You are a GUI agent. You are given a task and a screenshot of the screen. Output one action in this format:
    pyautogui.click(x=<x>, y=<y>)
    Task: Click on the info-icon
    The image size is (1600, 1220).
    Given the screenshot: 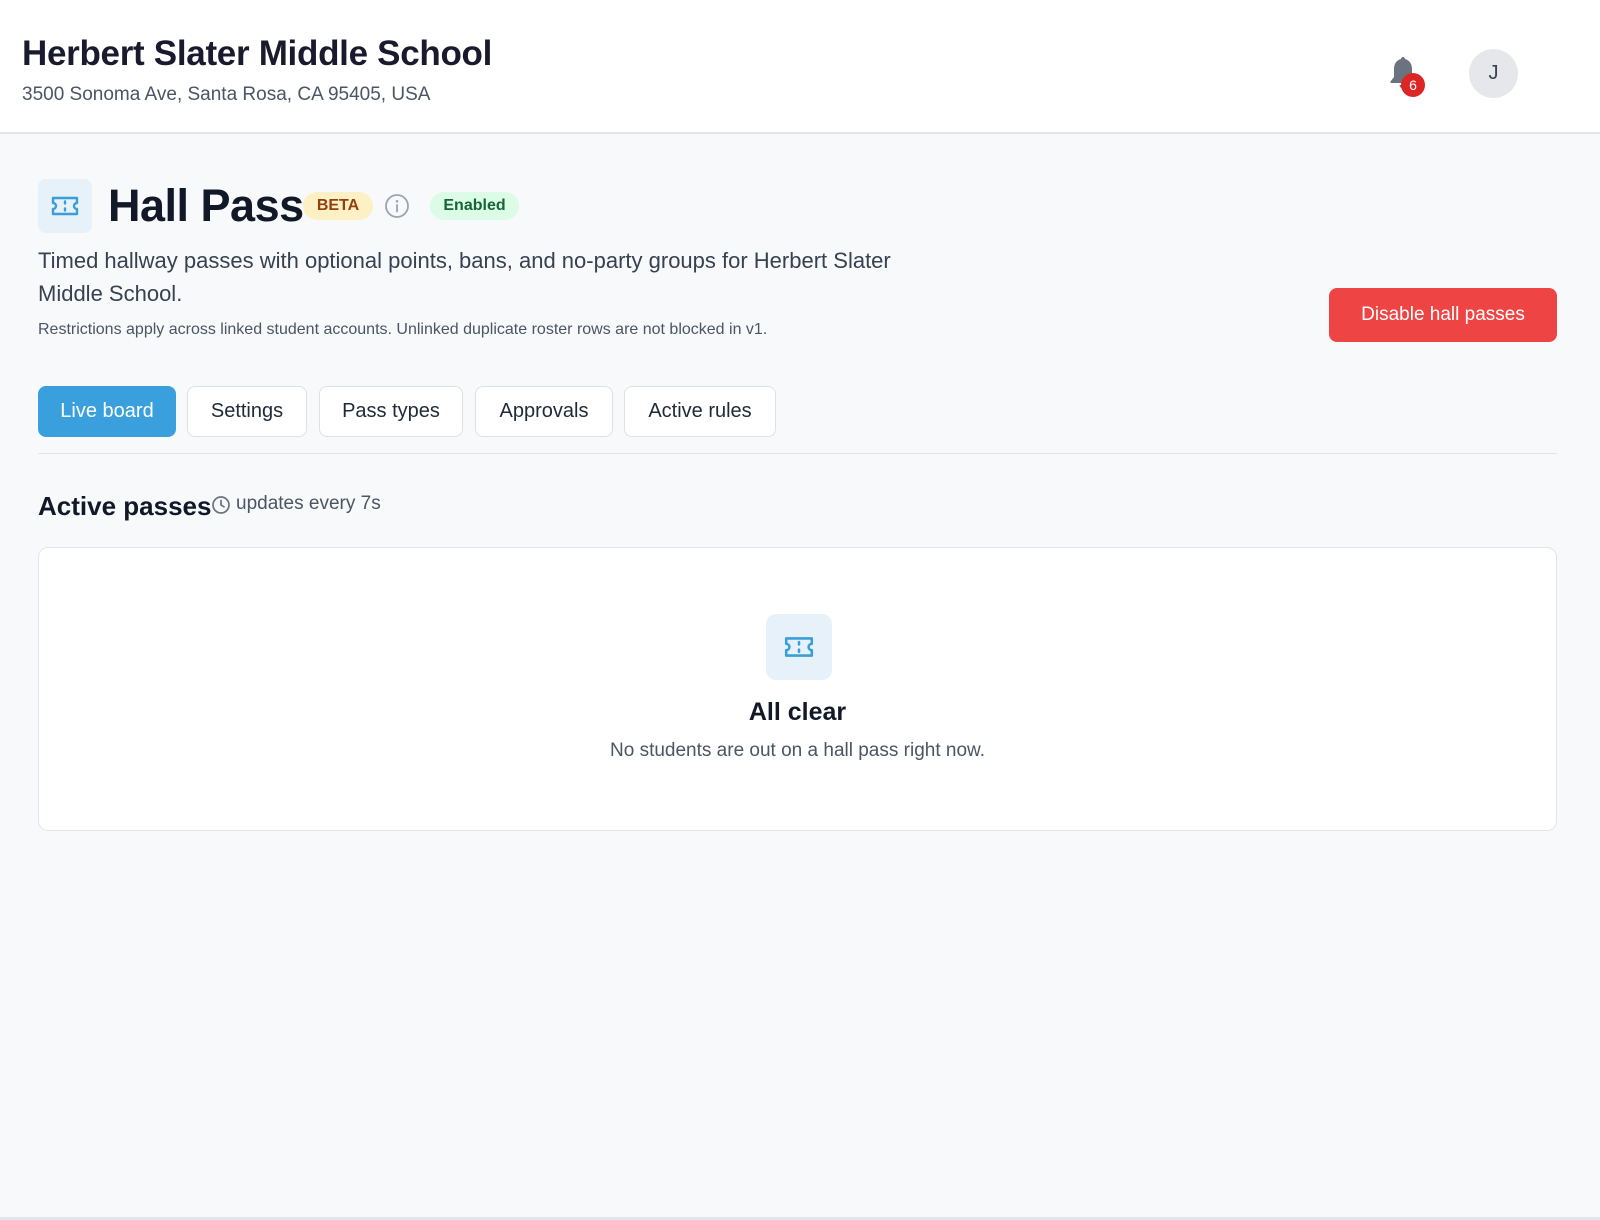 What is the action you would take?
    pyautogui.click(x=397, y=206)
    